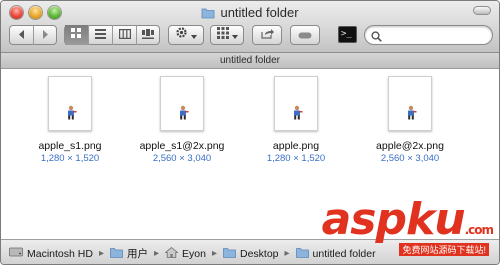  I want to click on file-item: apple_s1@2x.png 2,560 × 3,040, so click(182, 120).